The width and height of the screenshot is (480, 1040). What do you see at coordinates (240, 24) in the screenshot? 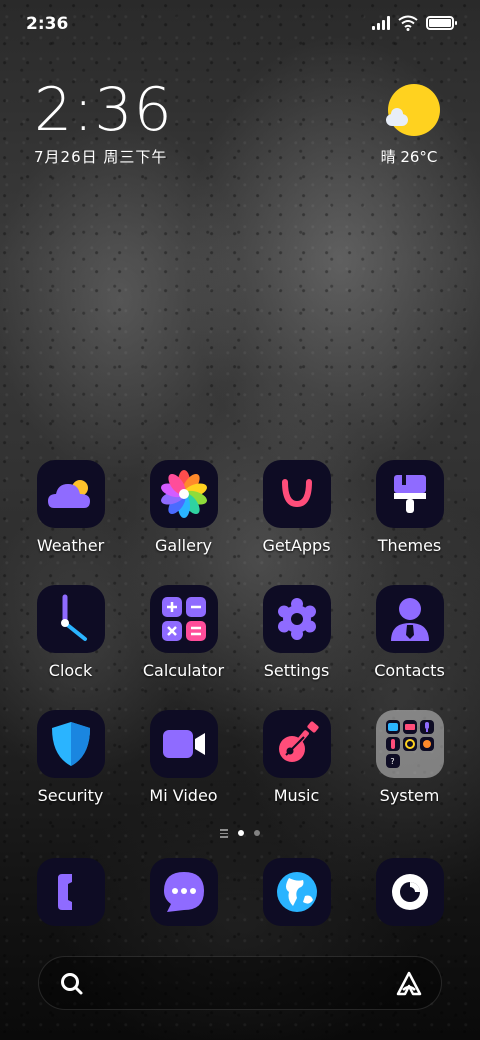
I see `status-bar: 2:36` at bounding box center [240, 24].